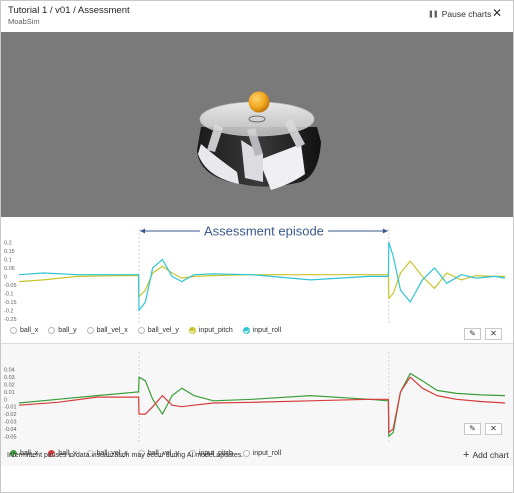  What do you see at coordinates (24, 21) in the screenshot?
I see `simulator-name: MoabSim` at bounding box center [24, 21].